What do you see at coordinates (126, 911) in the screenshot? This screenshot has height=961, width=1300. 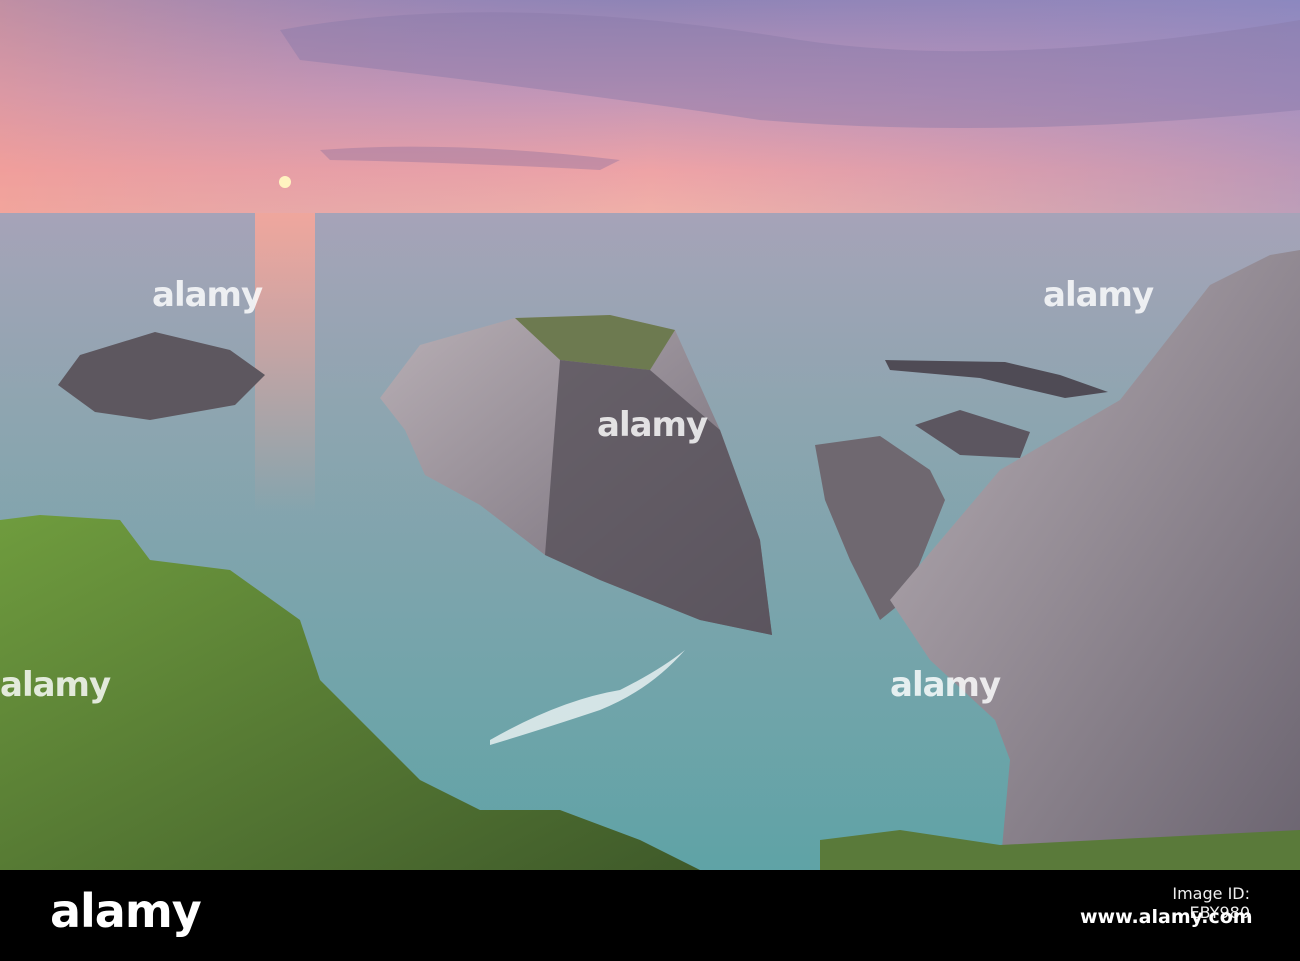 I see `alamy-logo: alamy` at bounding box center [126, 911].